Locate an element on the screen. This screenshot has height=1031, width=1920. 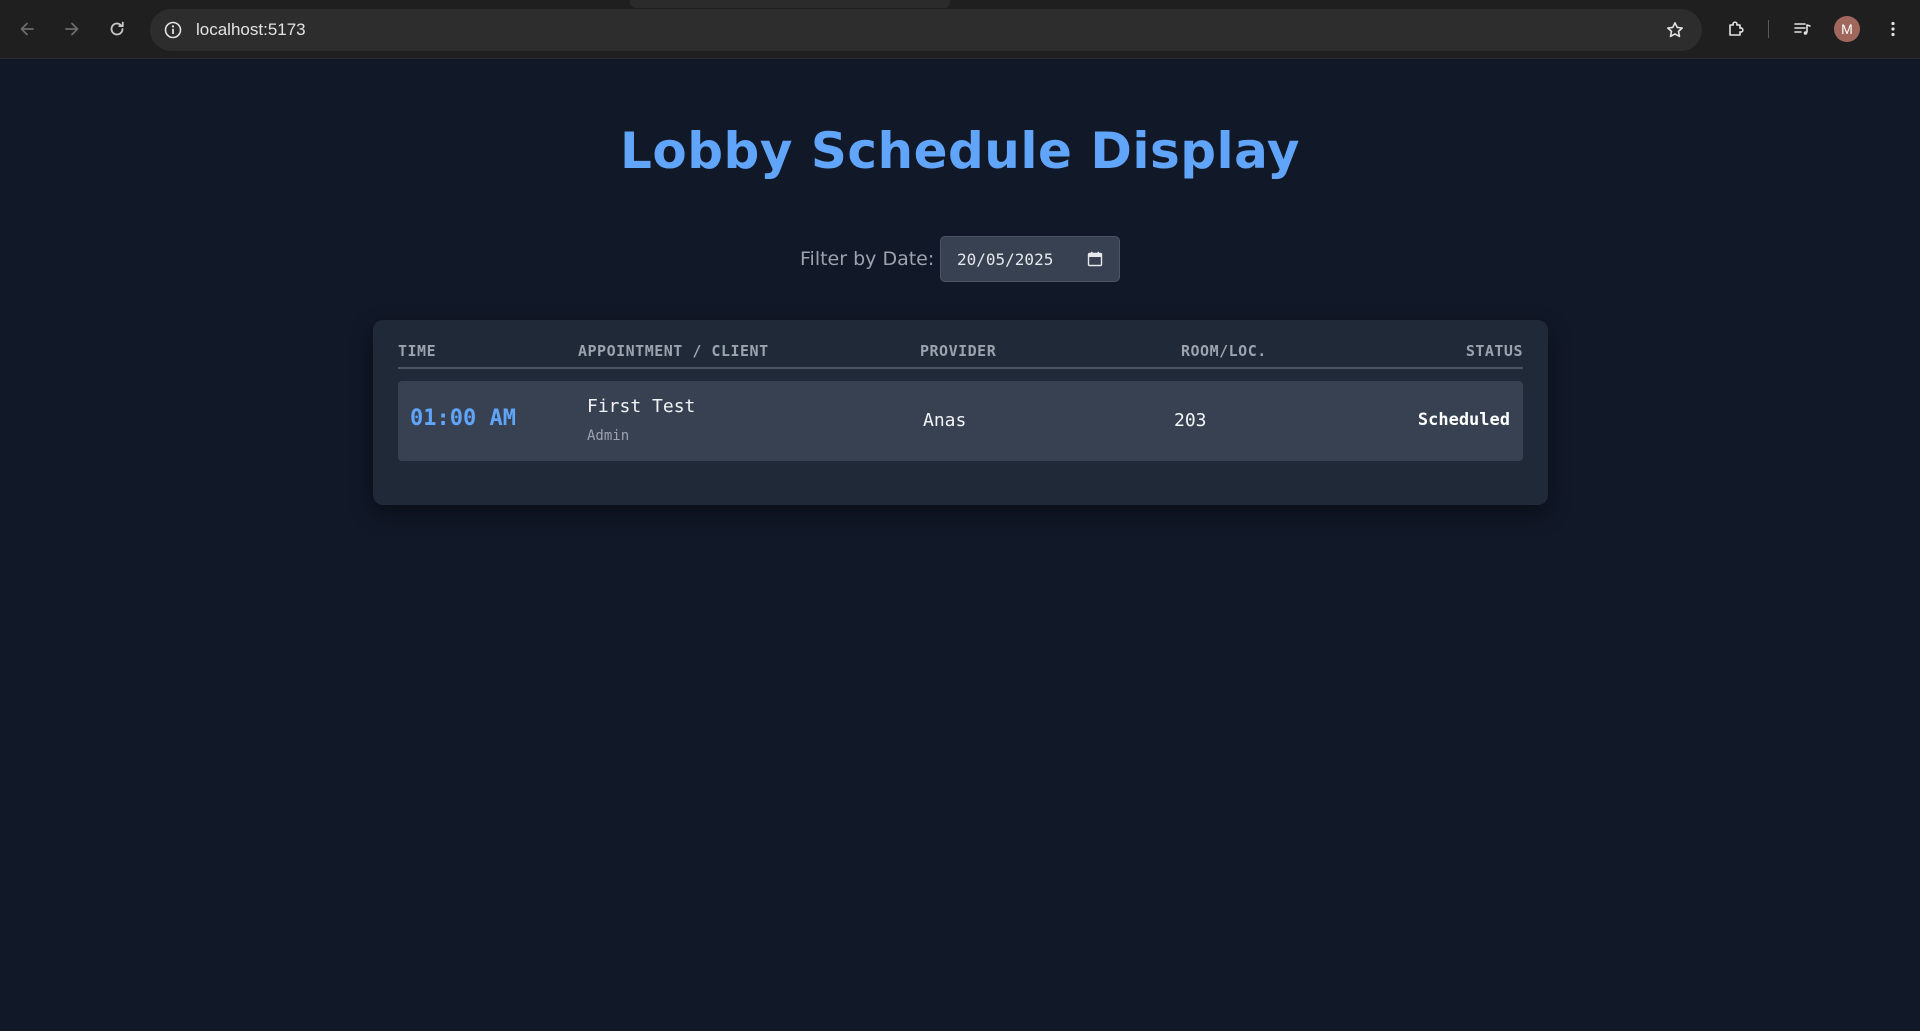
status-badge: Scheduled is located at coordinates (1463, 420).